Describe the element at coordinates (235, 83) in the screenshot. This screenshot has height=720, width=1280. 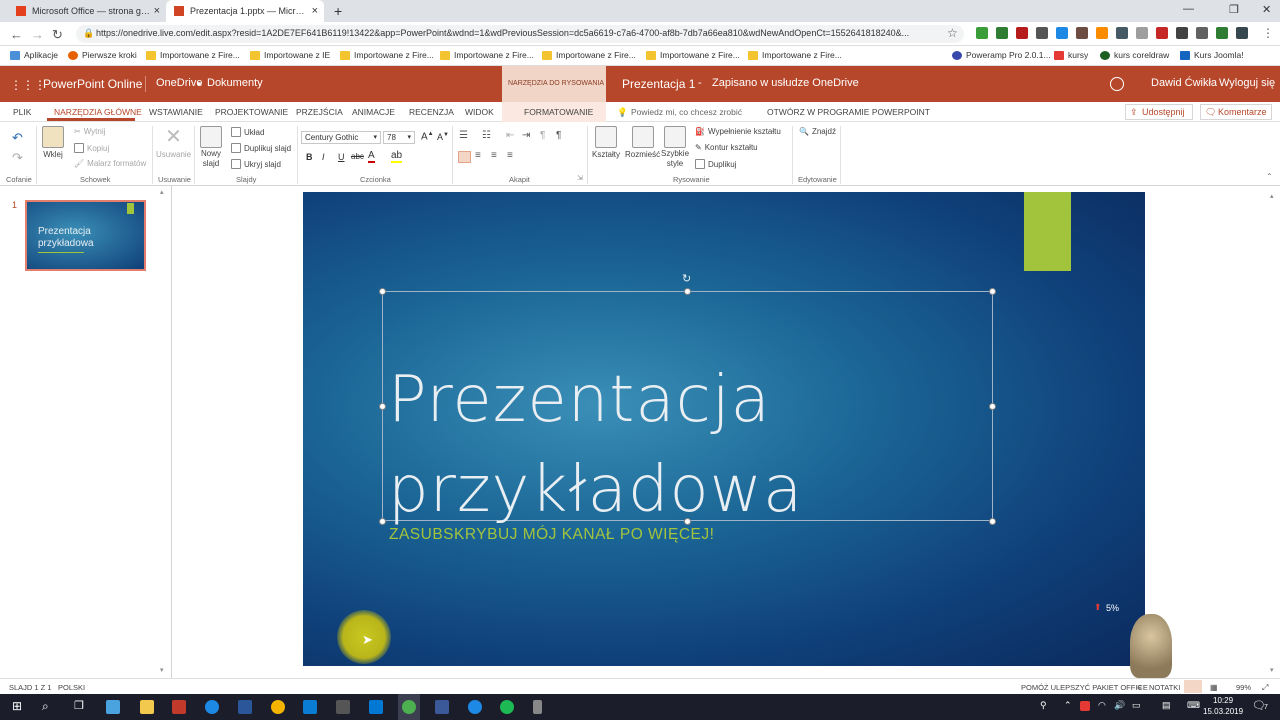
I see `breadcrumb-dokumenty: Dokumenty` at that location.